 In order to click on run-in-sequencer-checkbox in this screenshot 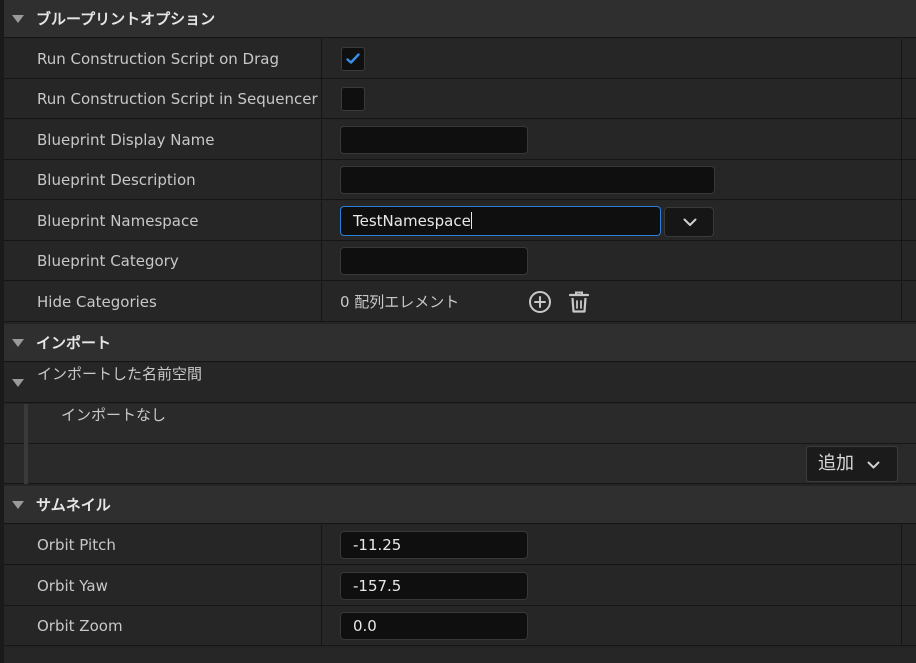, I will do `click(353, 99)`.